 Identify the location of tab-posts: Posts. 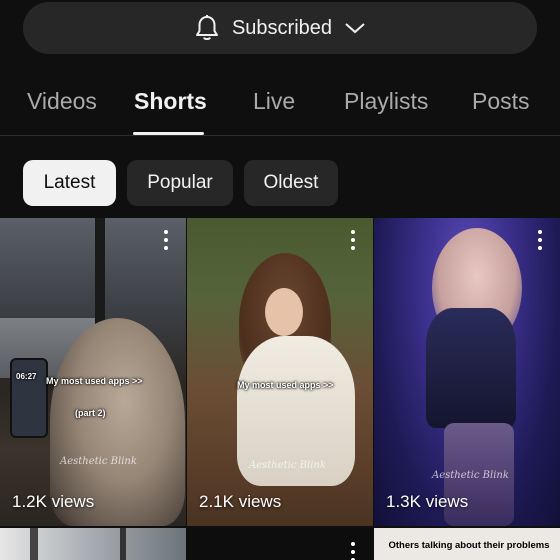
(501, 101).